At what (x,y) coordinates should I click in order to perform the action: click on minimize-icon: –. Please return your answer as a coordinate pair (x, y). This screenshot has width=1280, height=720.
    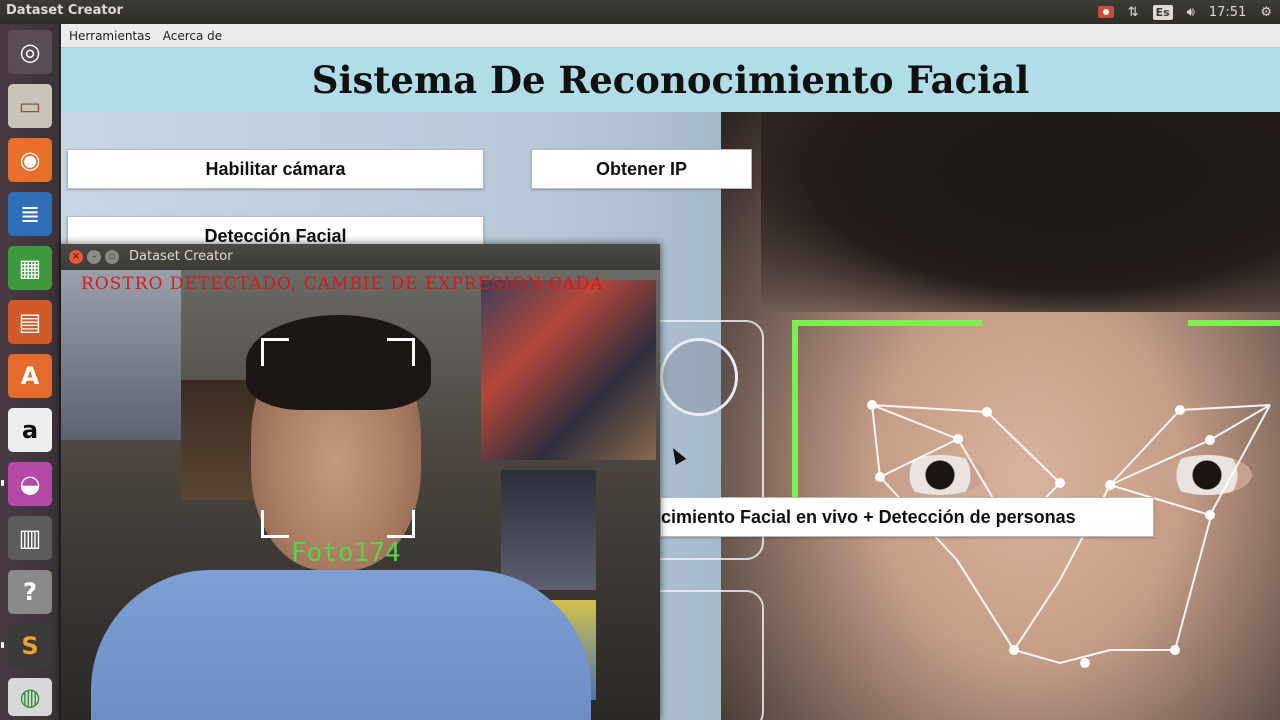
    Looking at the image, I should click on (94, 257).